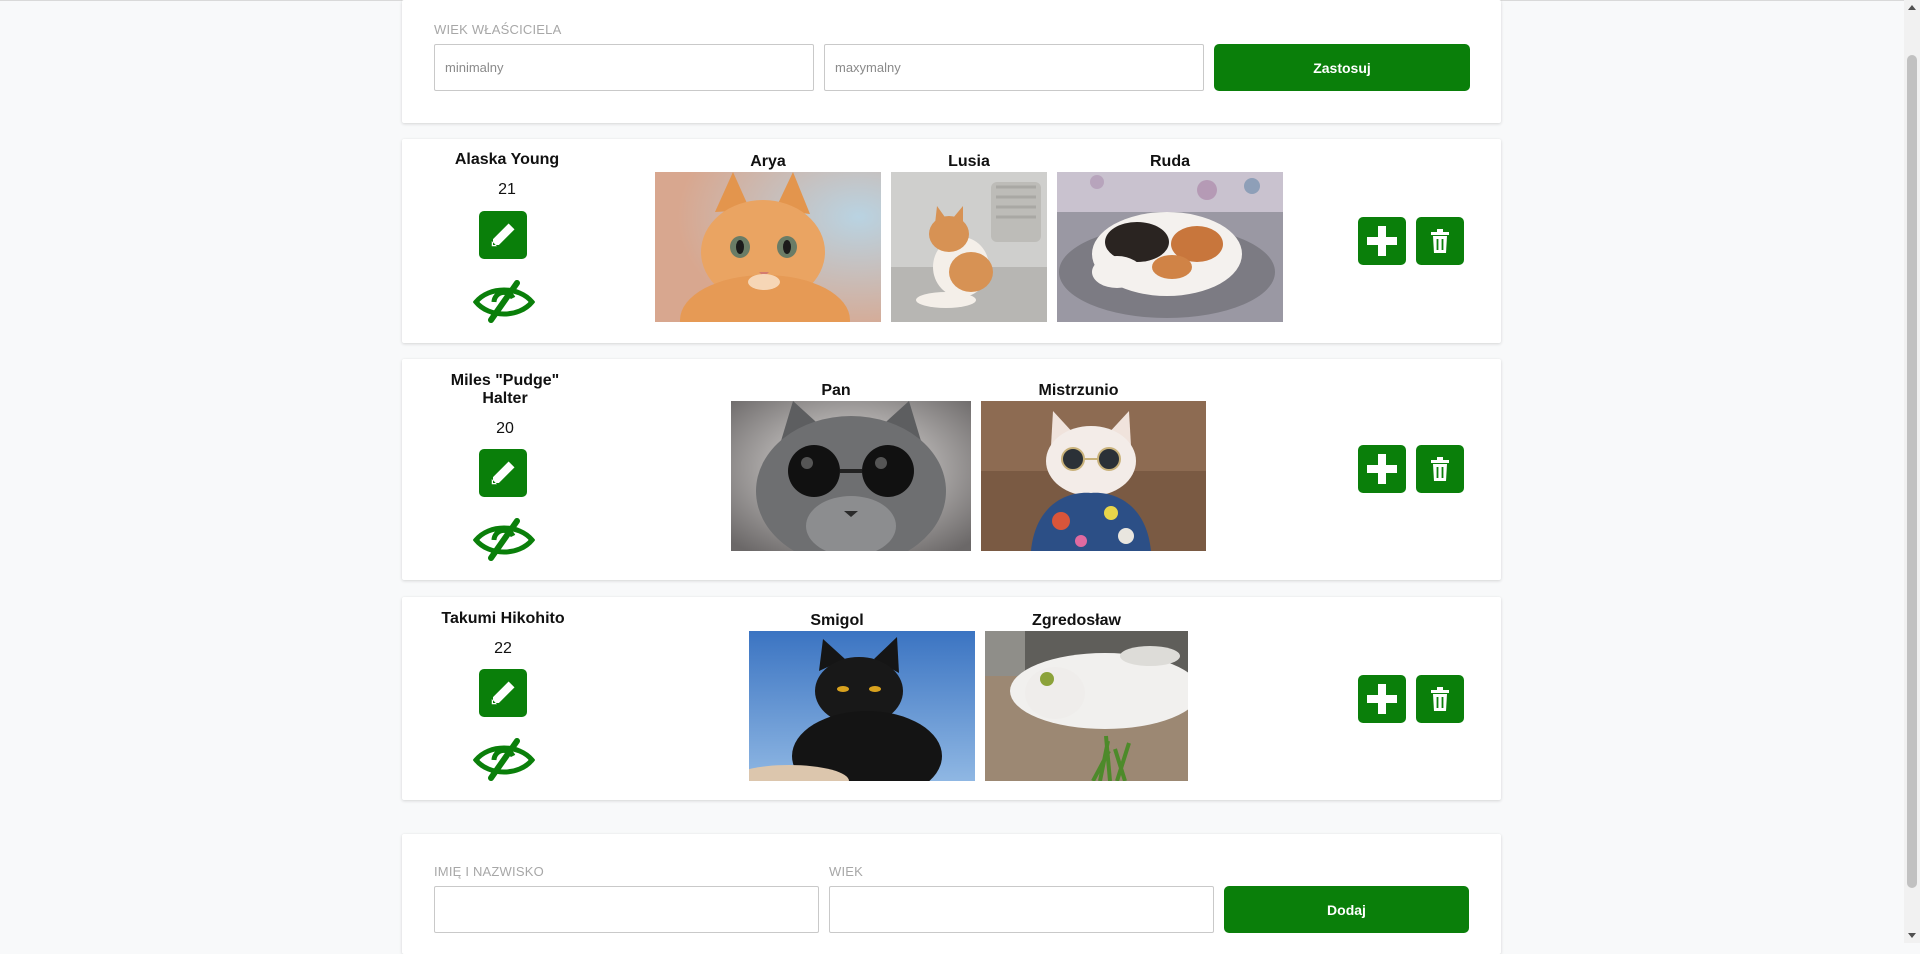 This screenshot has height=954, width=1920. Describe the element at coordinates (1346, 909) in the screenshot. I see `add-owner-button: Dodaj` at that location.